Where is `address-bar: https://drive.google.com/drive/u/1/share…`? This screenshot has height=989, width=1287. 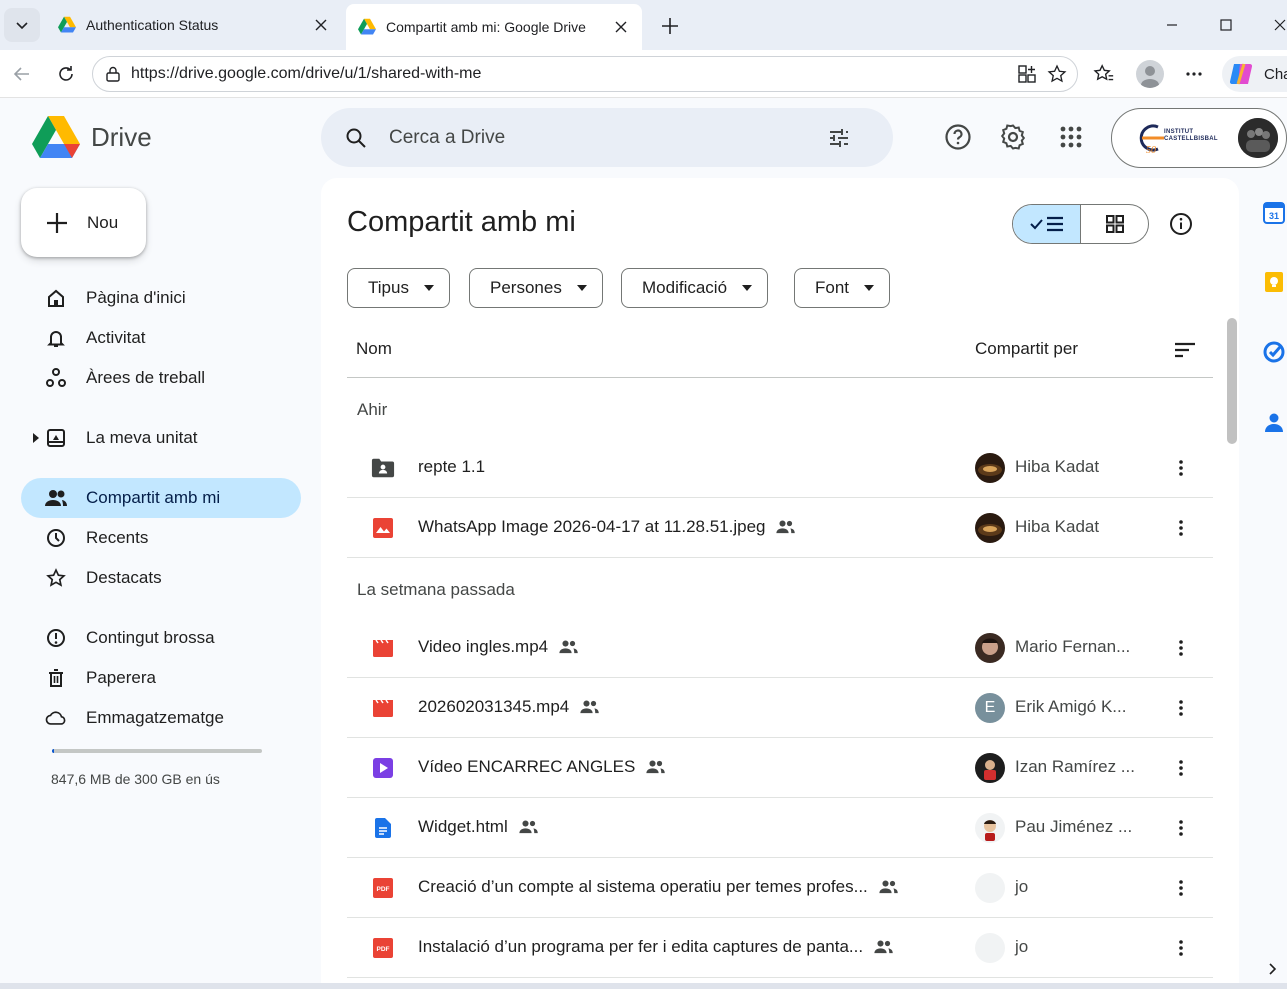
address-bar: https://drive.google.com/drive/u/1/share… is located at coordinates (585, 74).